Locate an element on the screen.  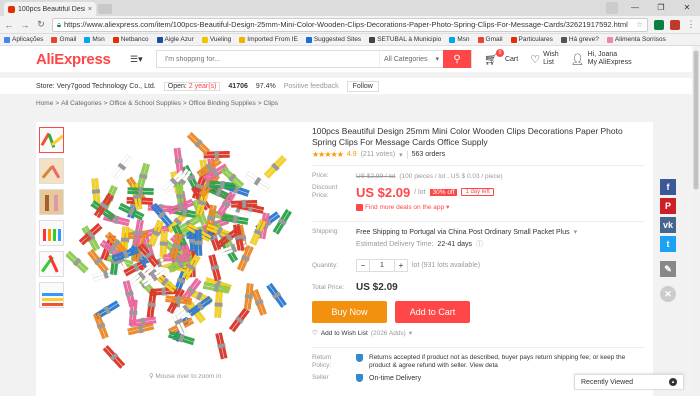
pinterest-icon: P is located at coordinates (668, 206).